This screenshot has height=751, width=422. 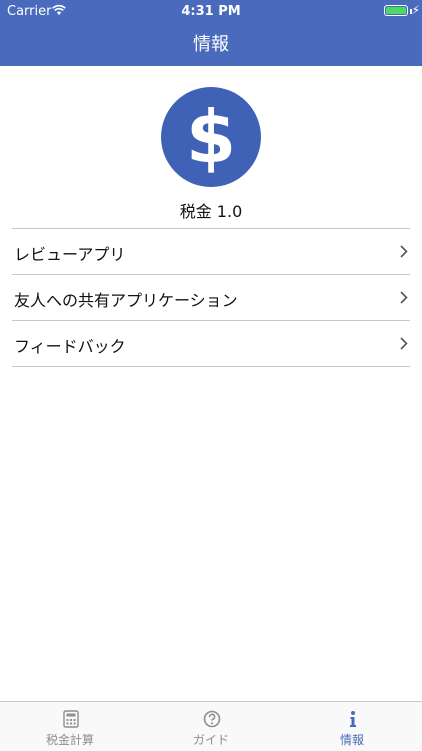 What do you see at coordinates (351, 740) in the screenshot?
I see `tab-label: 情報` at bounding box center [351, 740].